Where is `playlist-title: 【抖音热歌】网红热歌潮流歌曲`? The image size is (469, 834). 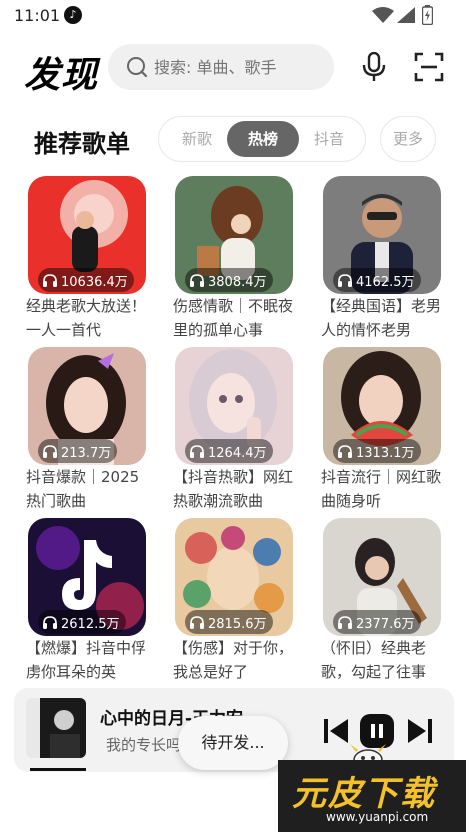
playlist-title: 【抖音热歌】网红热歌潮流歌曲 is located at coordinates (234, 489).